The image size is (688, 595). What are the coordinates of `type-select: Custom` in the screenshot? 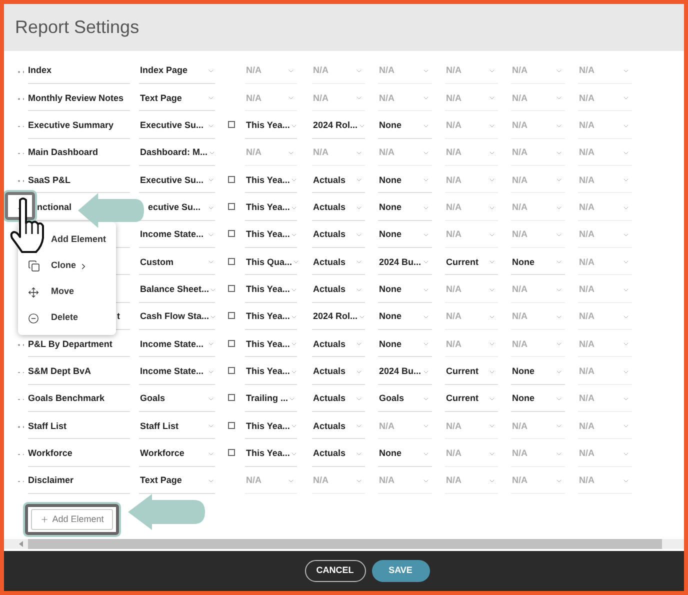 It's located at (177, 262).